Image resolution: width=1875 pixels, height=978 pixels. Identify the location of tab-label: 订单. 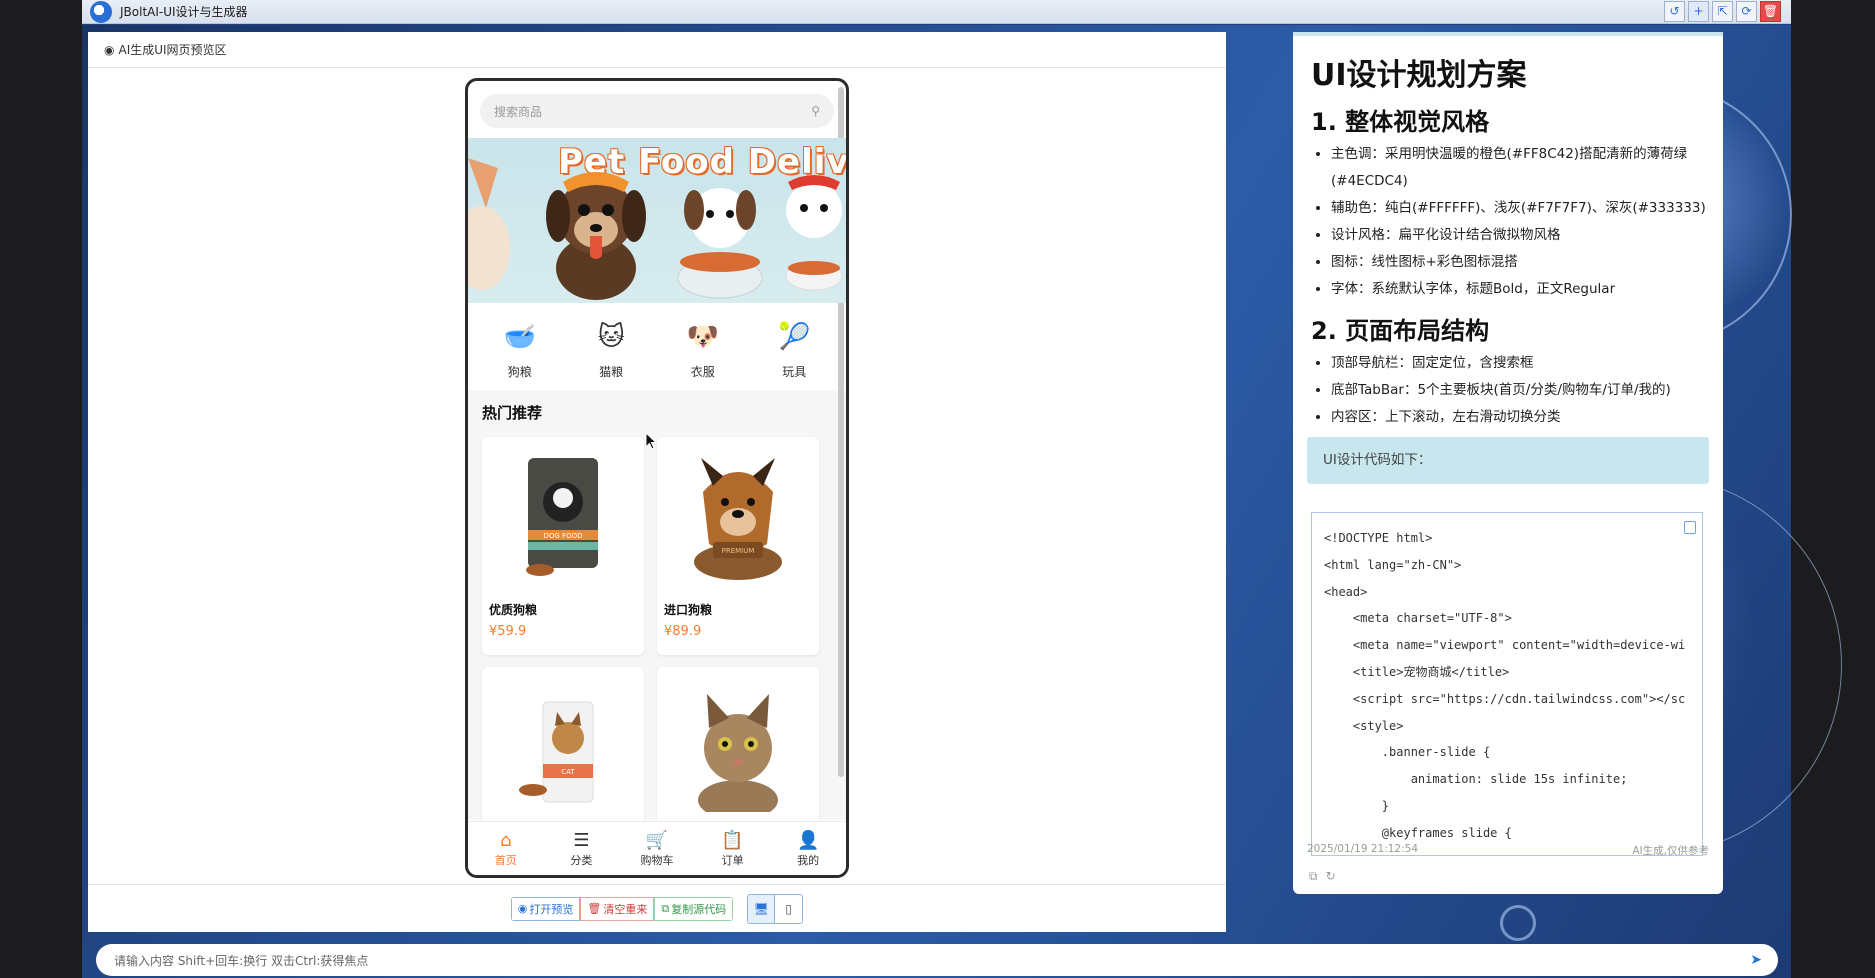
(732, 860).